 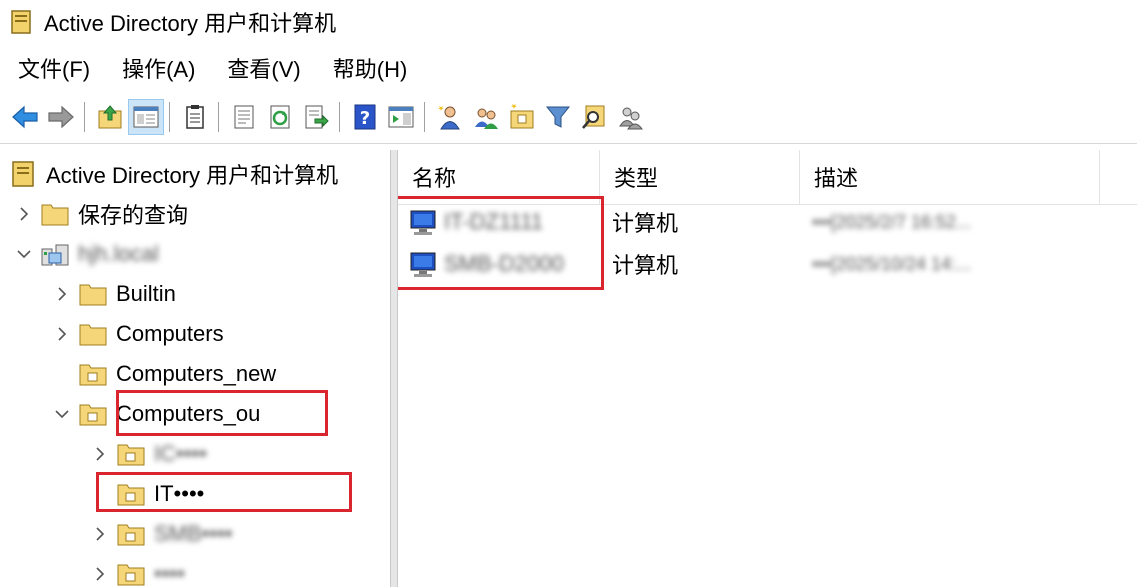 What do you see at coordinates (55, 255) in the screenshot?
I see `domain-icon` at bounding box center [55, 255].